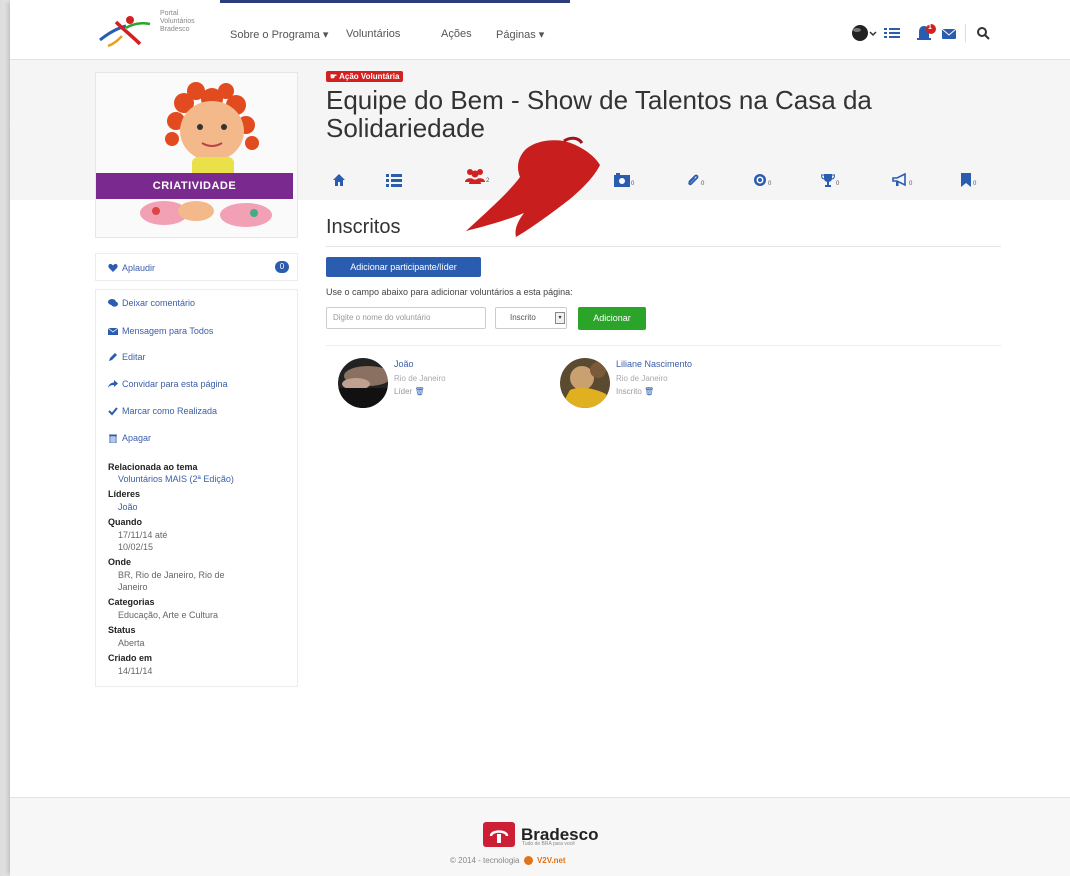 The height and width of the screenshot is (876, 1070). What do you see at coordinates (560, 318) in the screenshot?
I see `select-arrow-icon: ▾` at bounding box center [560, 318].